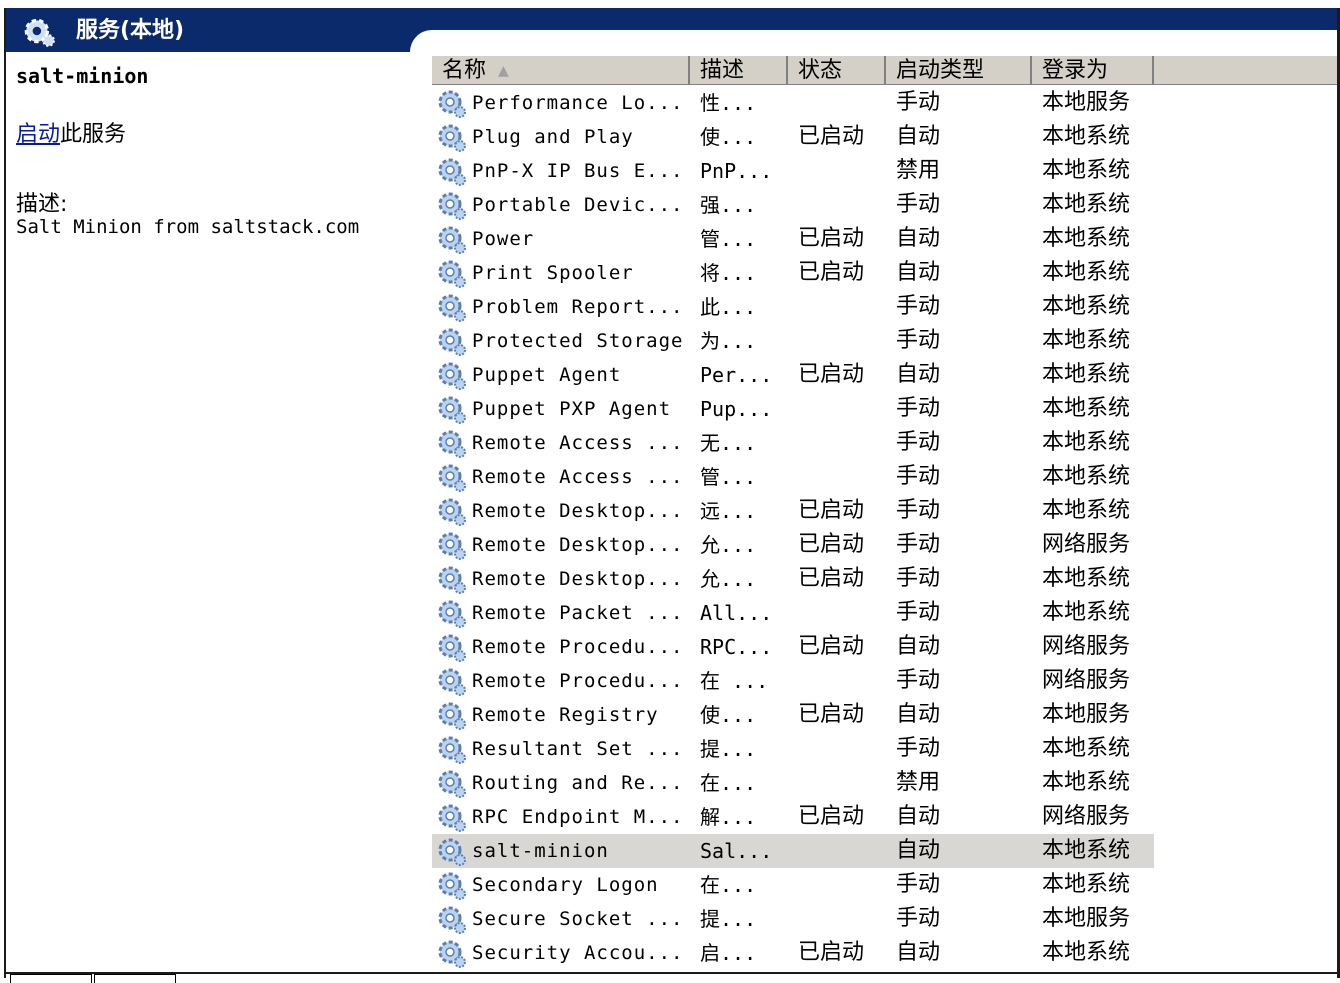 This screenshot has width=1340, height=983. I want to click on column-header-name: 名称 ▲, so click(561, 70).